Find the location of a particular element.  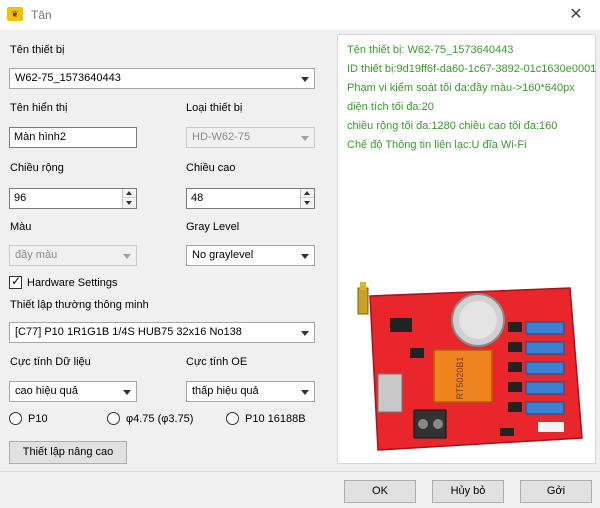

oe-polarity-value: thấp hiệu quả is located at coordinates (225, 391).